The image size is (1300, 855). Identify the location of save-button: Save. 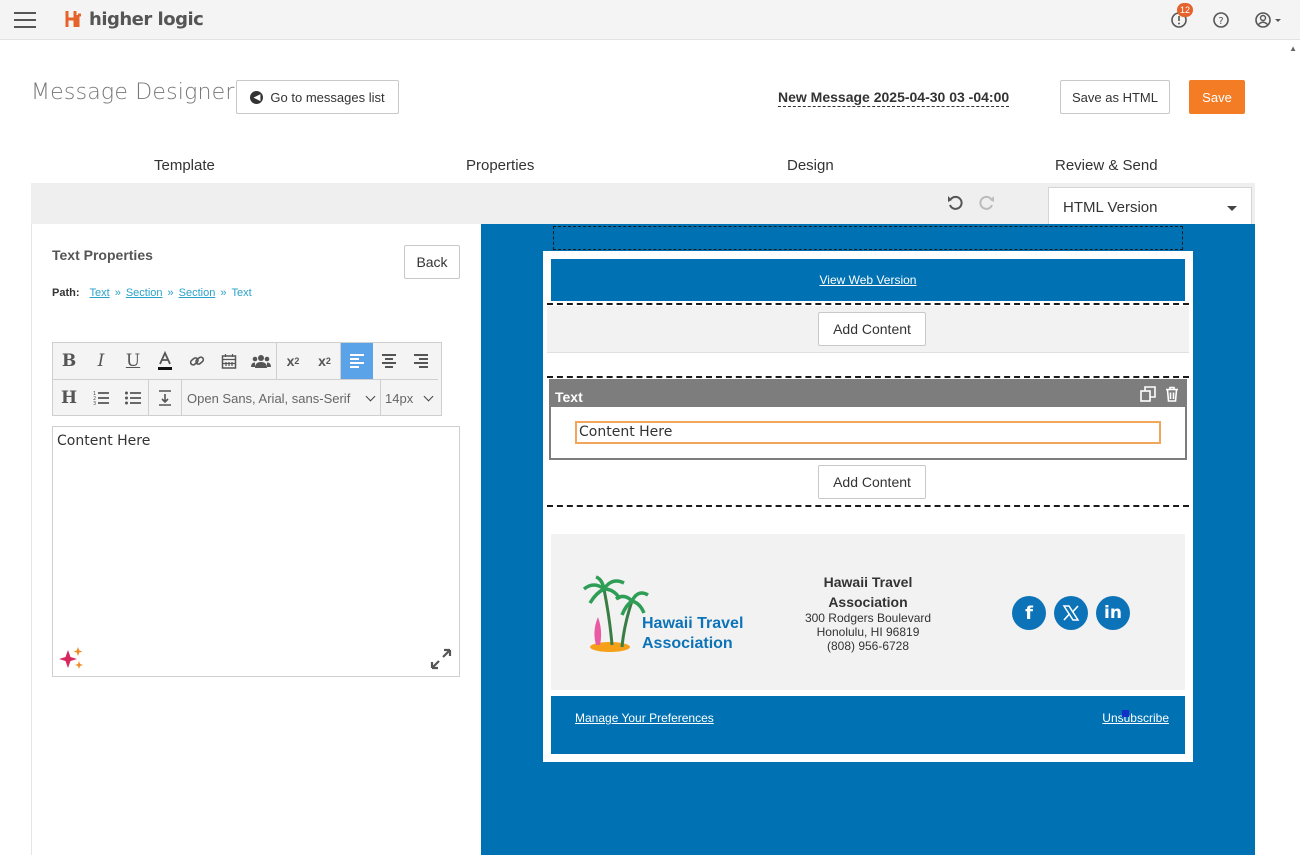
(1217, 97).